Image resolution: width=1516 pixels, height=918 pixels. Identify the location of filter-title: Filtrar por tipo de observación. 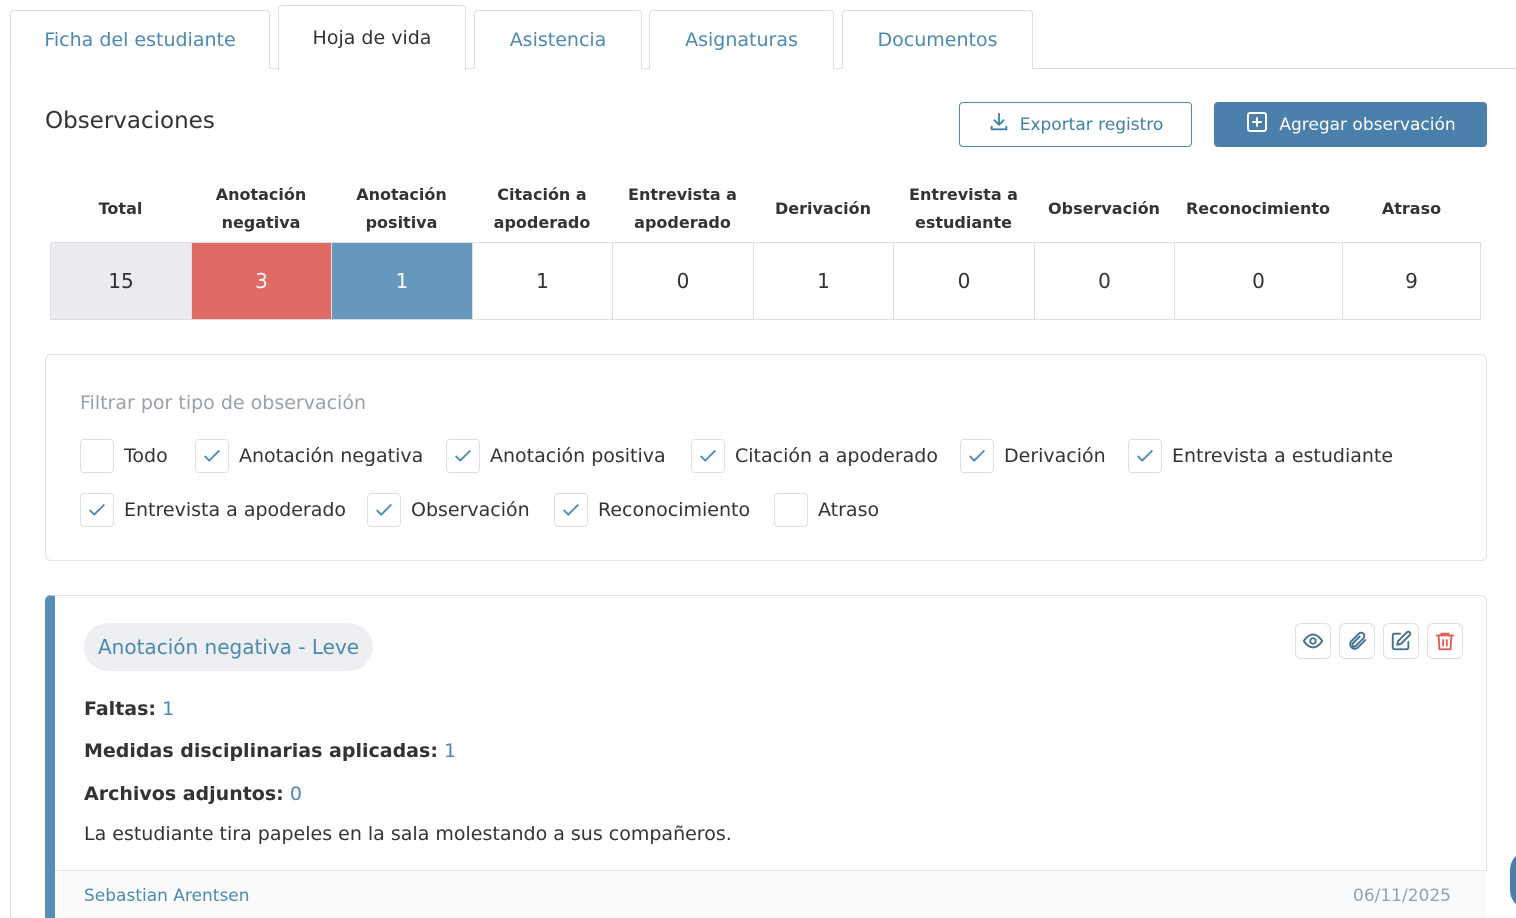
(223, 403).